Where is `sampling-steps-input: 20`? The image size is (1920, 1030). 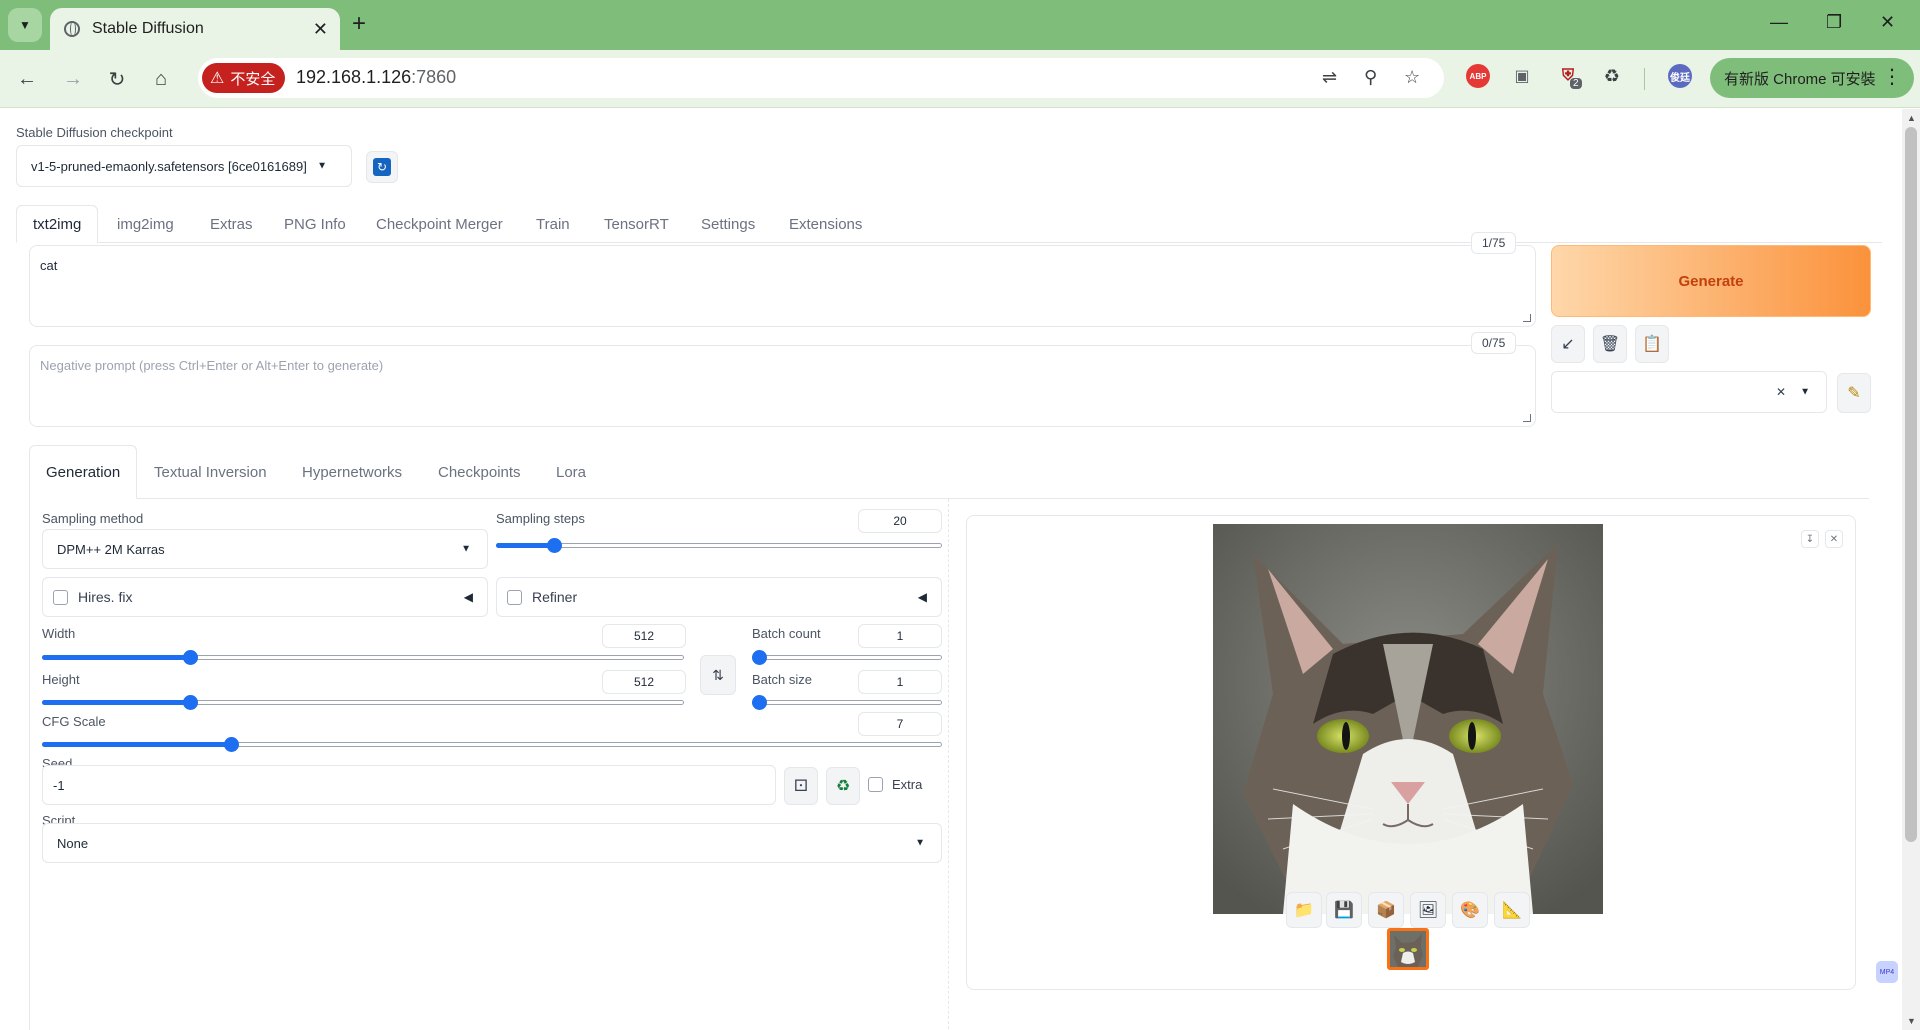
sampling-steps-input: 20 is located at coordinates (900, 521).